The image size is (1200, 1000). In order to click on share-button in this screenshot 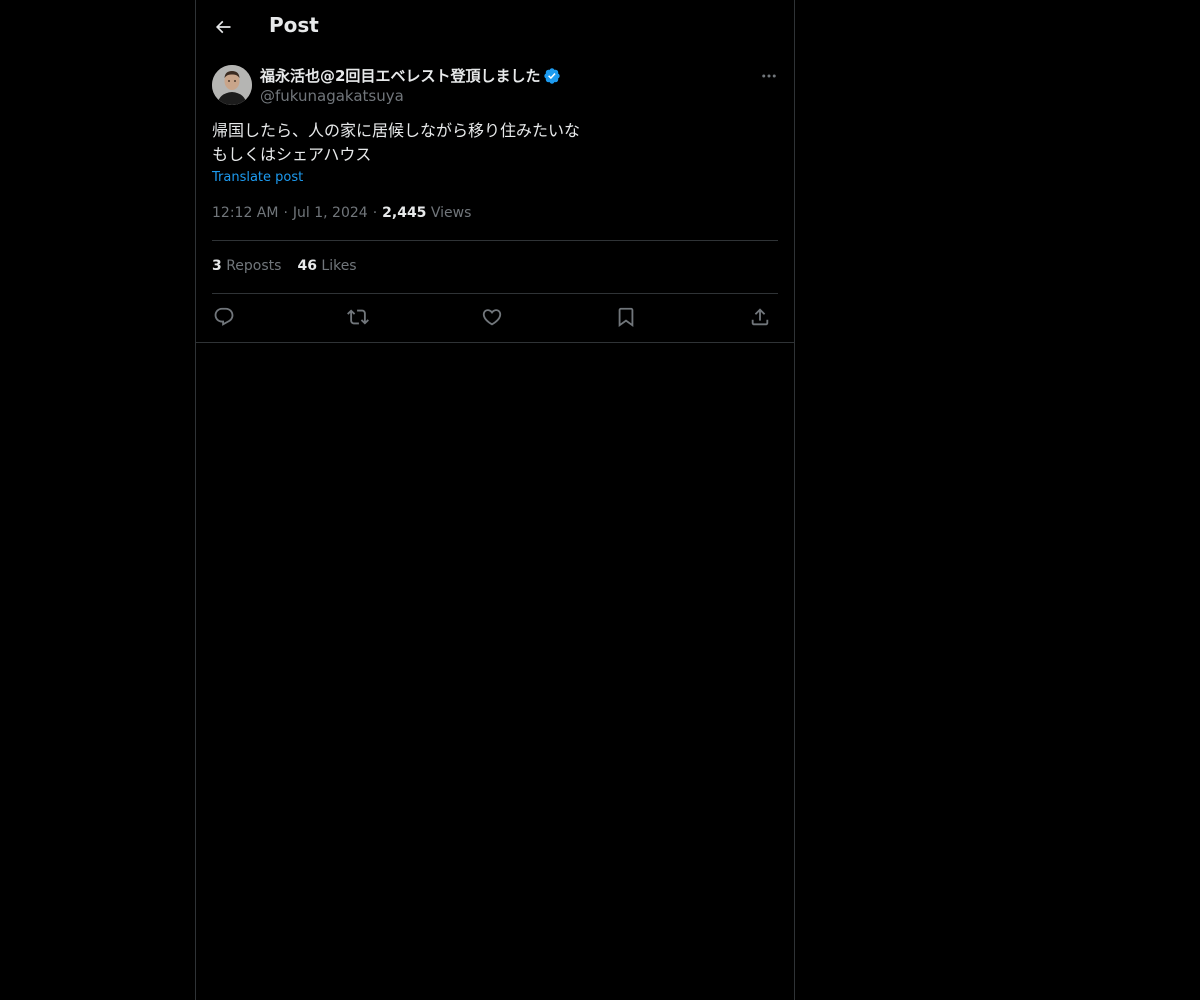, I will do `click(760, 317)`.